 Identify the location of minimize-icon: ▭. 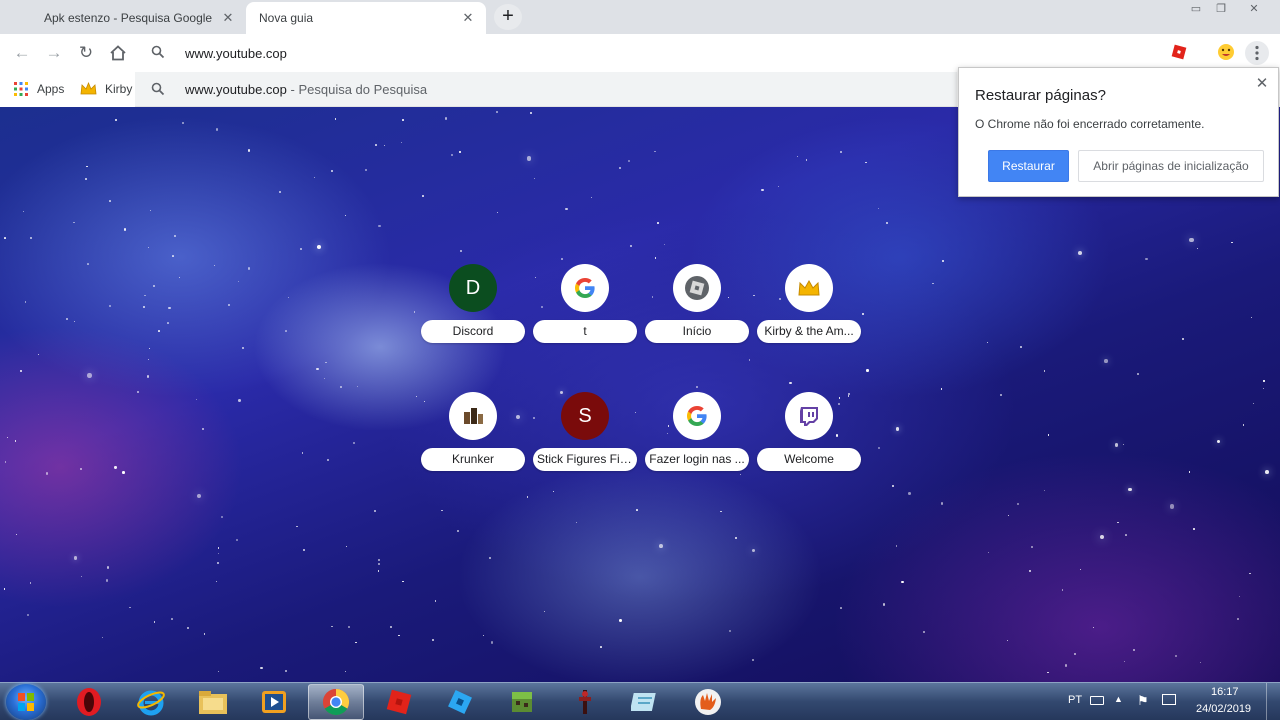
(1196, 9).